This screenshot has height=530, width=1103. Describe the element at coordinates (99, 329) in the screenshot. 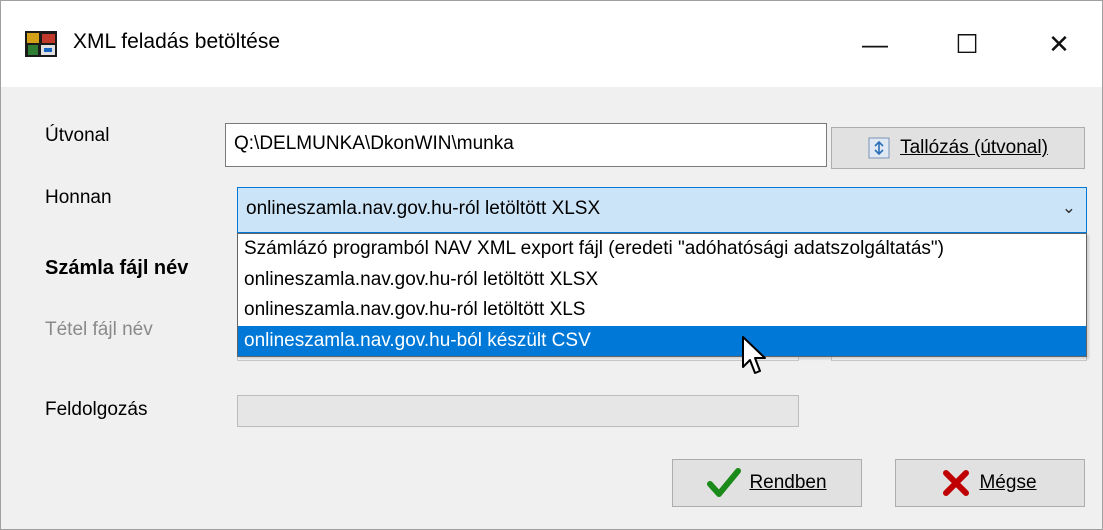

I see `item-file-label: Tétel fájl név` at that location.